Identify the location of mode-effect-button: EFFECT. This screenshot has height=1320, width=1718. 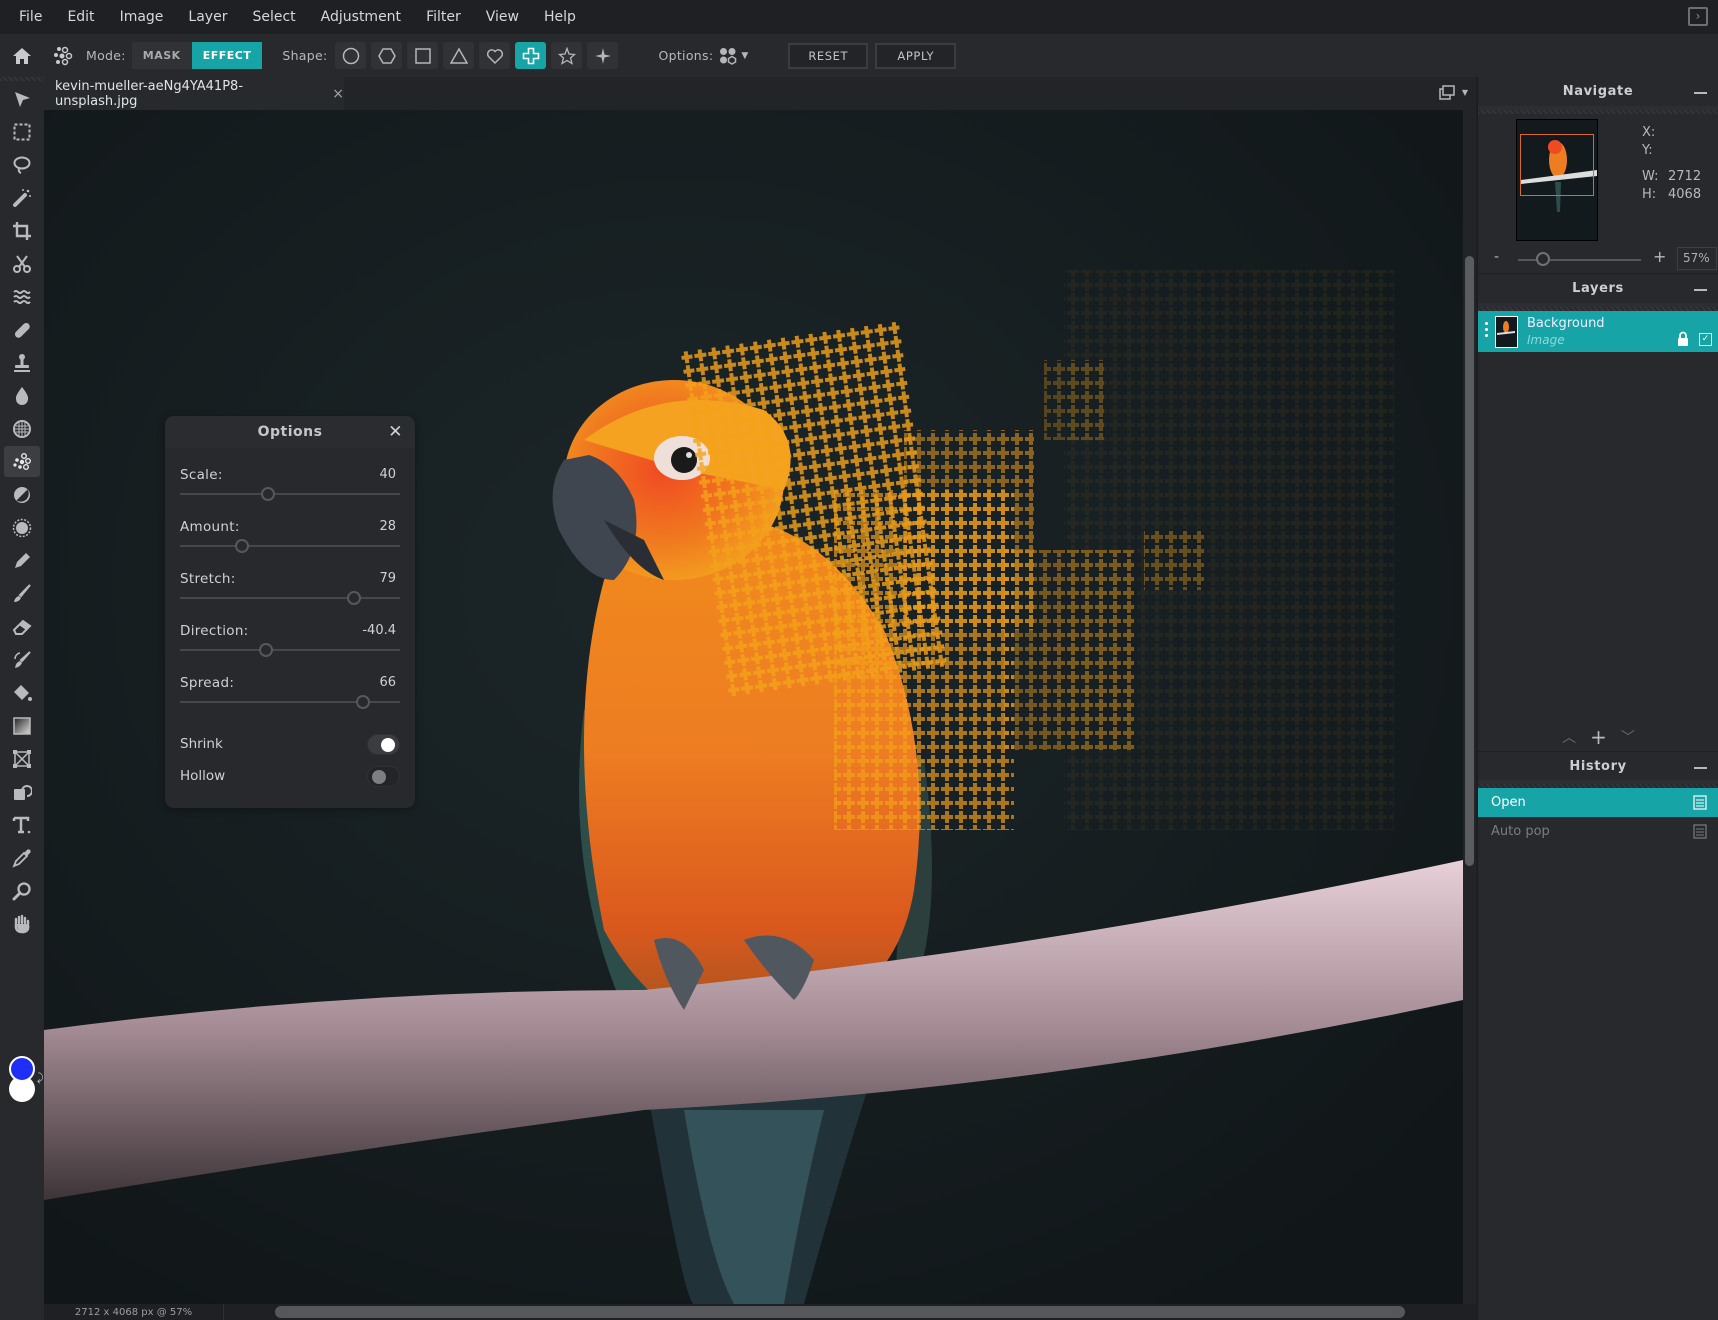
(227, 55).